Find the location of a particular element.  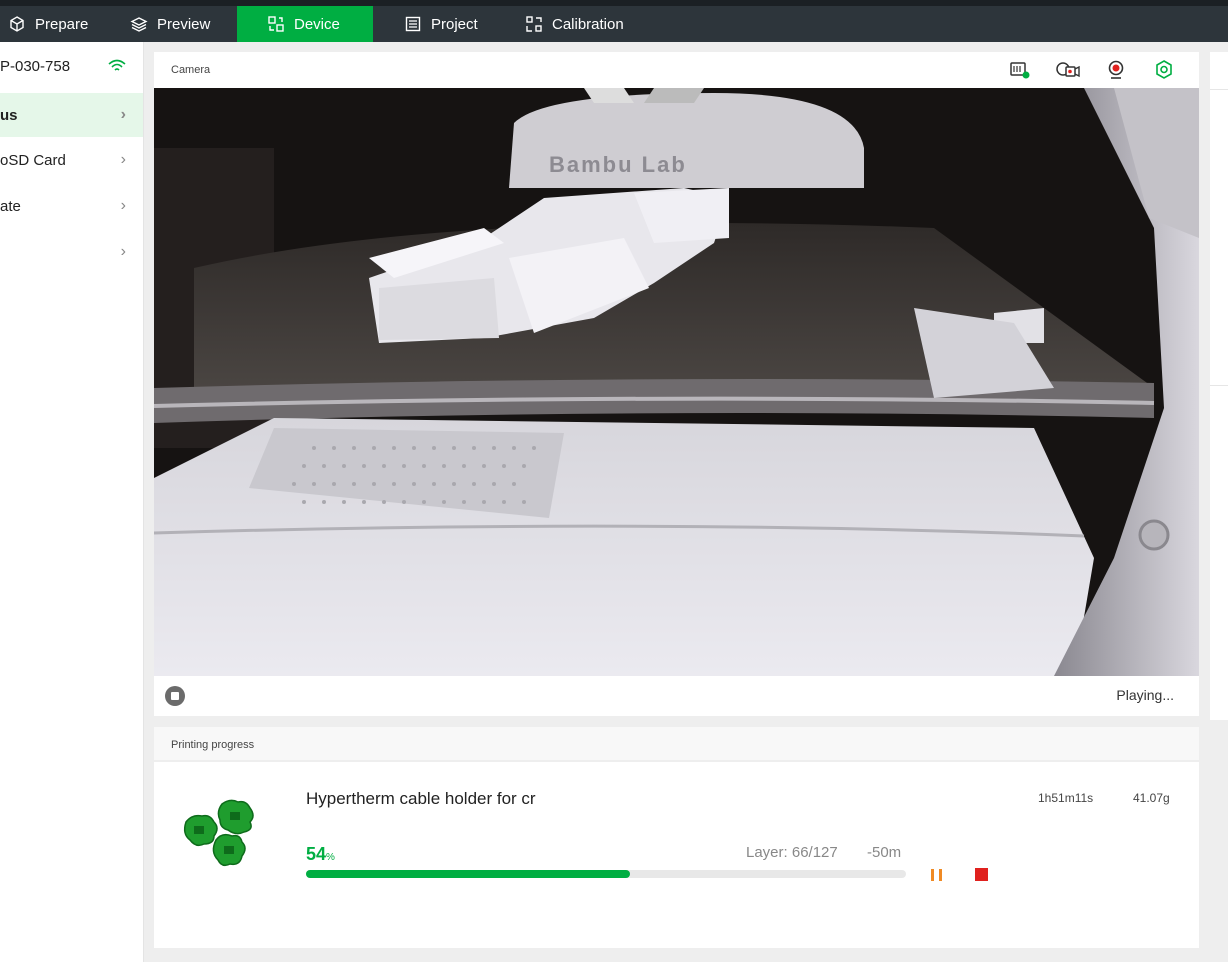

layer-count: Layer: 66/127 is located at coordinates (792, 852).